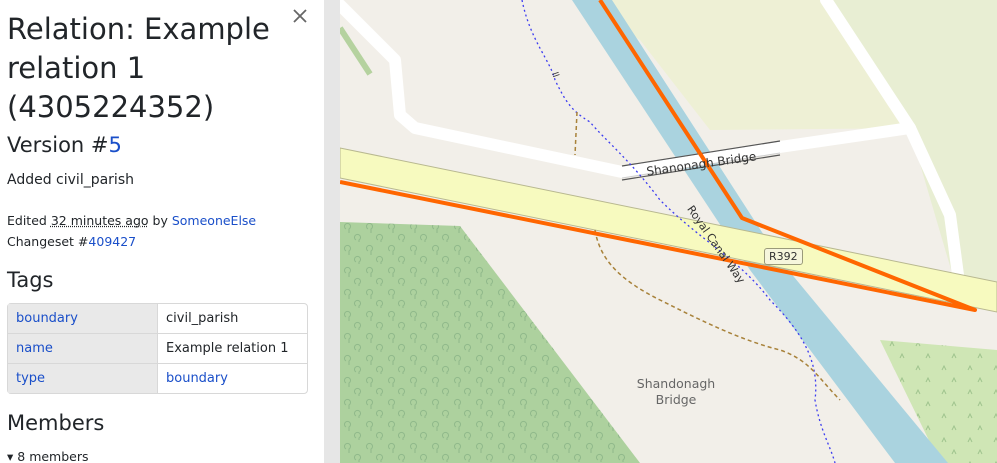 This screenshot has height=463, width=997. I want to click on changeset-comment: Added civil_parish, so click(70, 180).